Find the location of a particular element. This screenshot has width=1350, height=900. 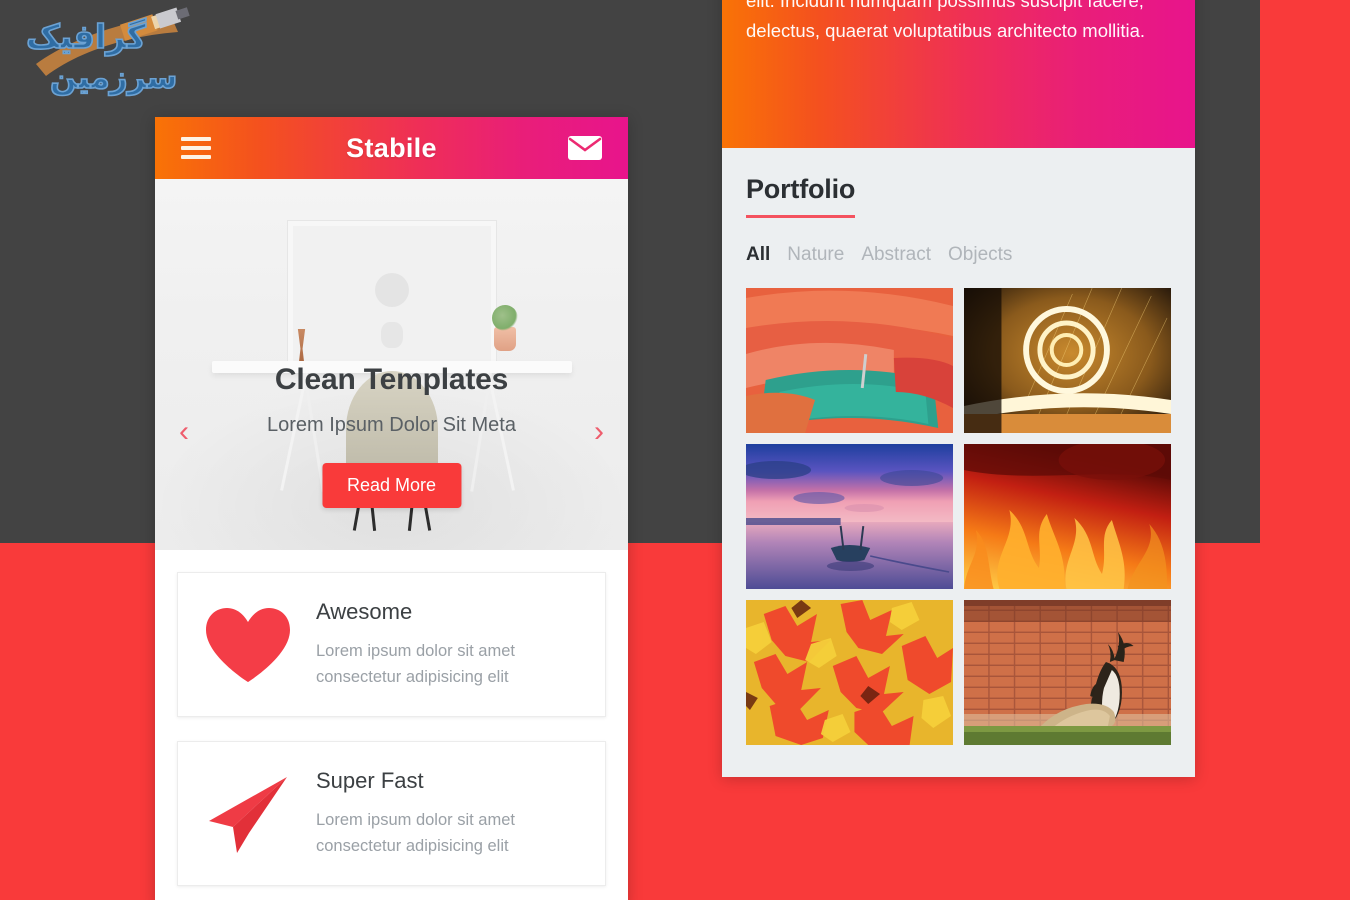

feature-title: Awesome is located at coordinates (364, 611).